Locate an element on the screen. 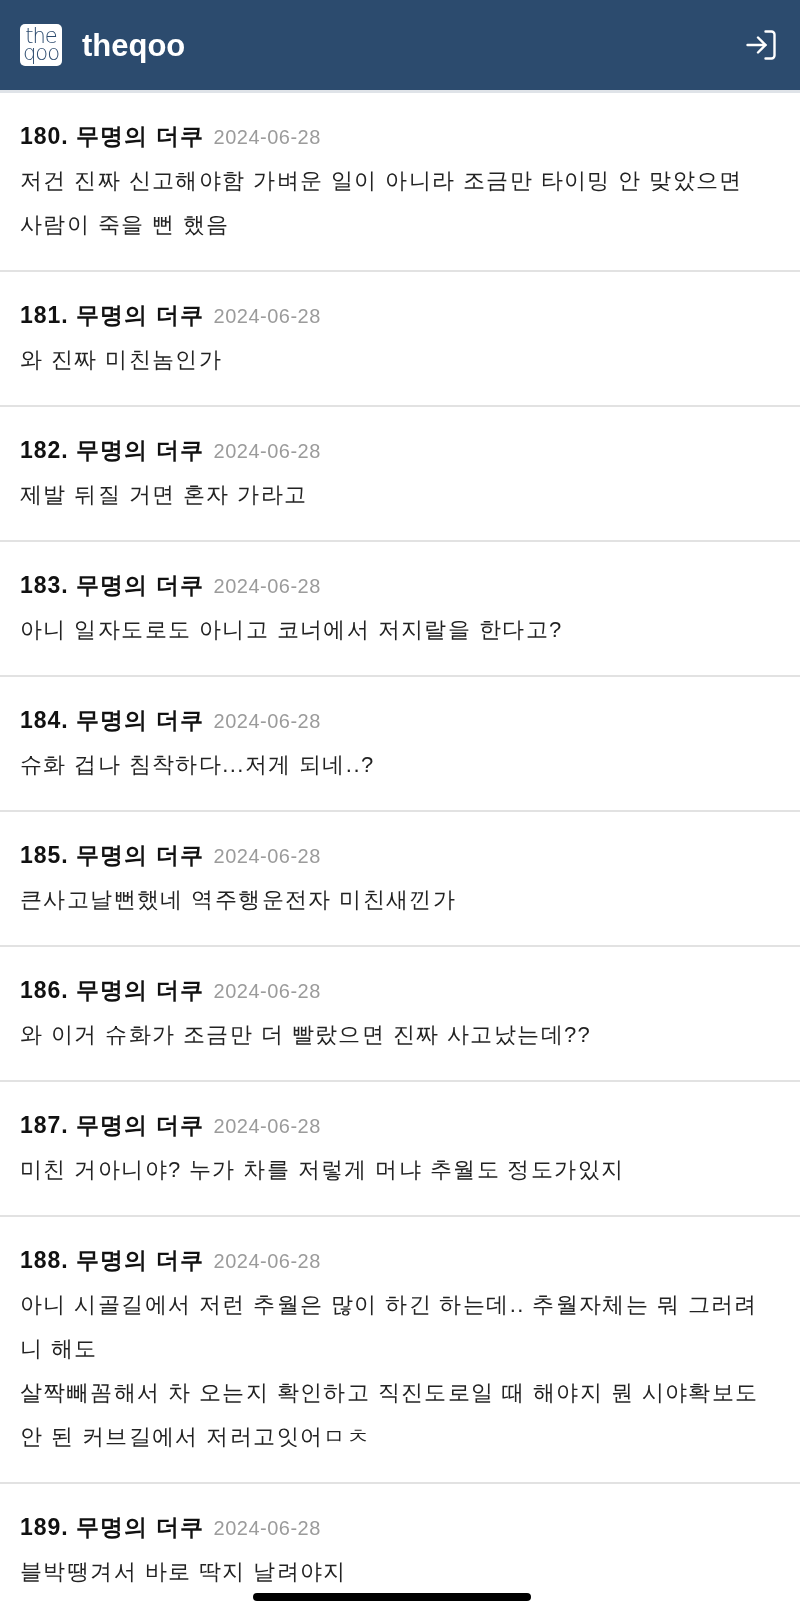 Image resolution: width=800 pixels, height=1608 pixels. comment-text: 와 진짜 미친놈인가 is located at coordinates (122, 360).